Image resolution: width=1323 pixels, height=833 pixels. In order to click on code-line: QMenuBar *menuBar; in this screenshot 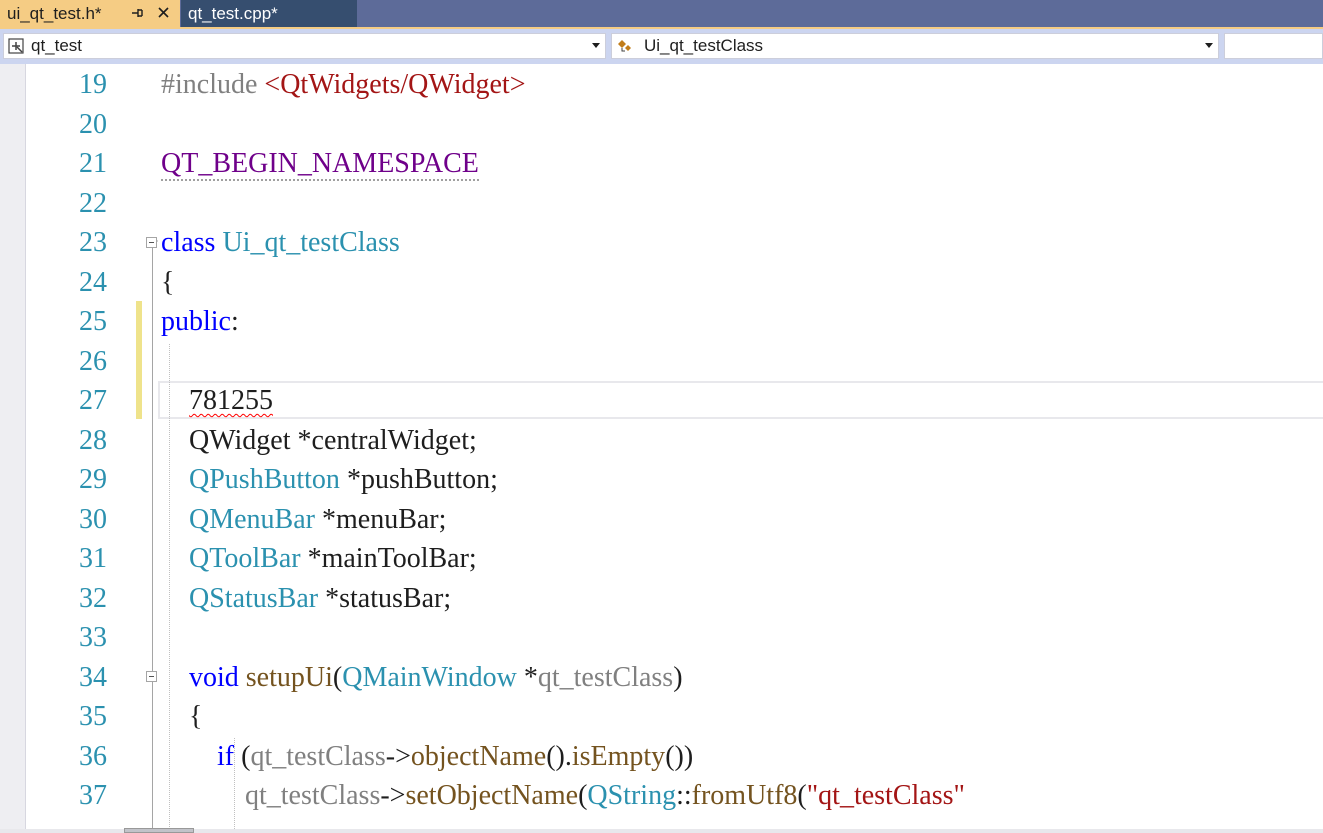, I will do `click(303, 520)`.